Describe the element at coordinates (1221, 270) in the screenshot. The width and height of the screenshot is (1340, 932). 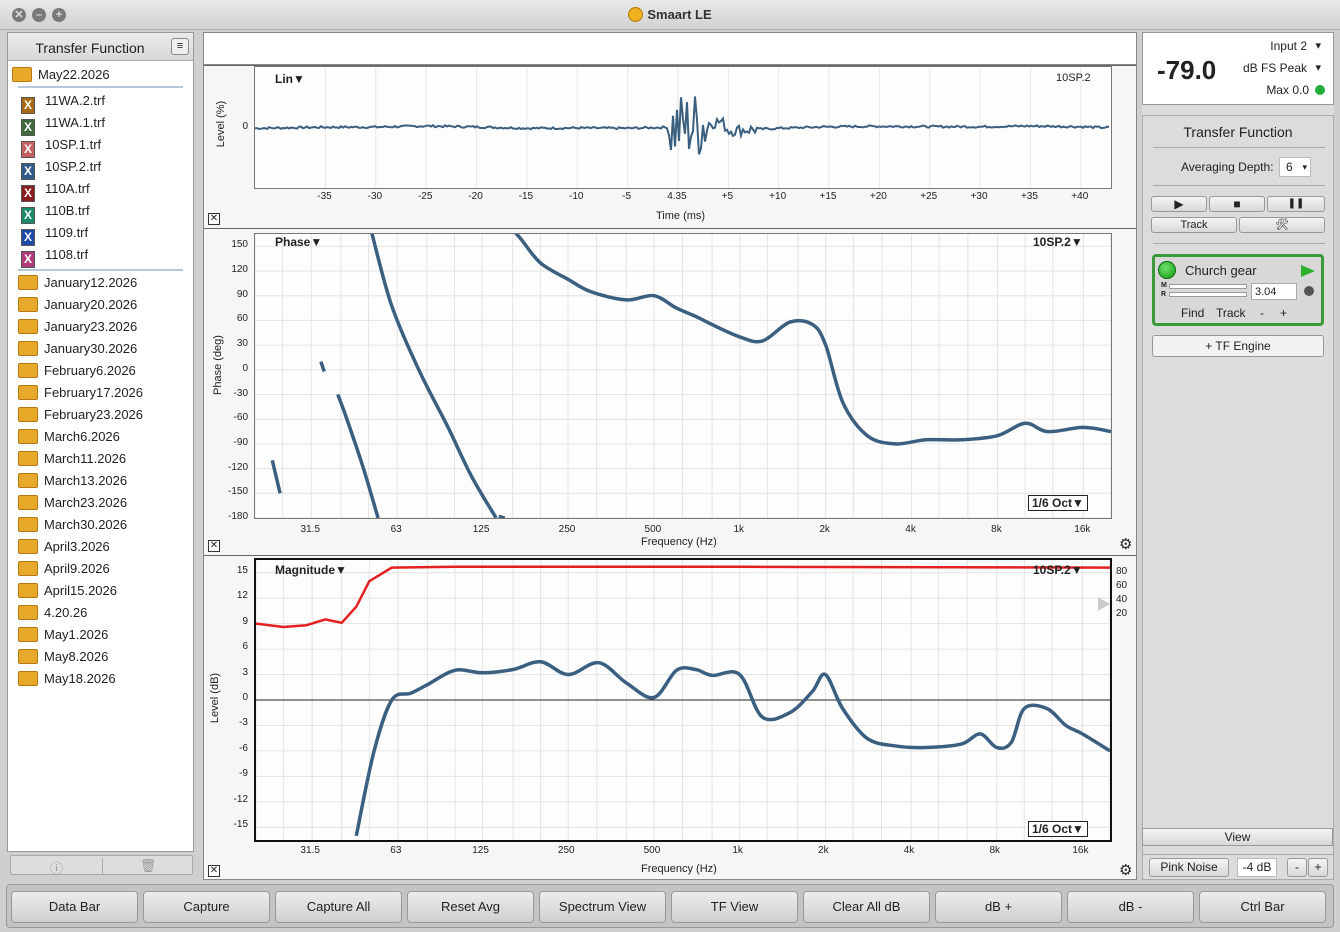
I see `engine-name: Church gear` at that location.